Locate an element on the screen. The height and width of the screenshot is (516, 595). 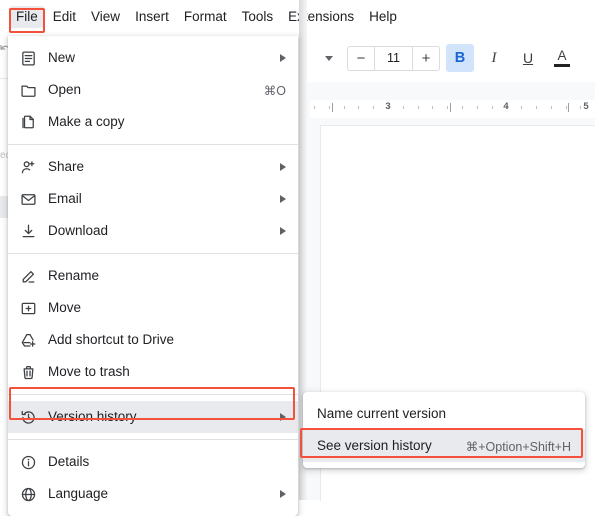
menubar-item-edit: Edit is located at coordinates (64, 17).